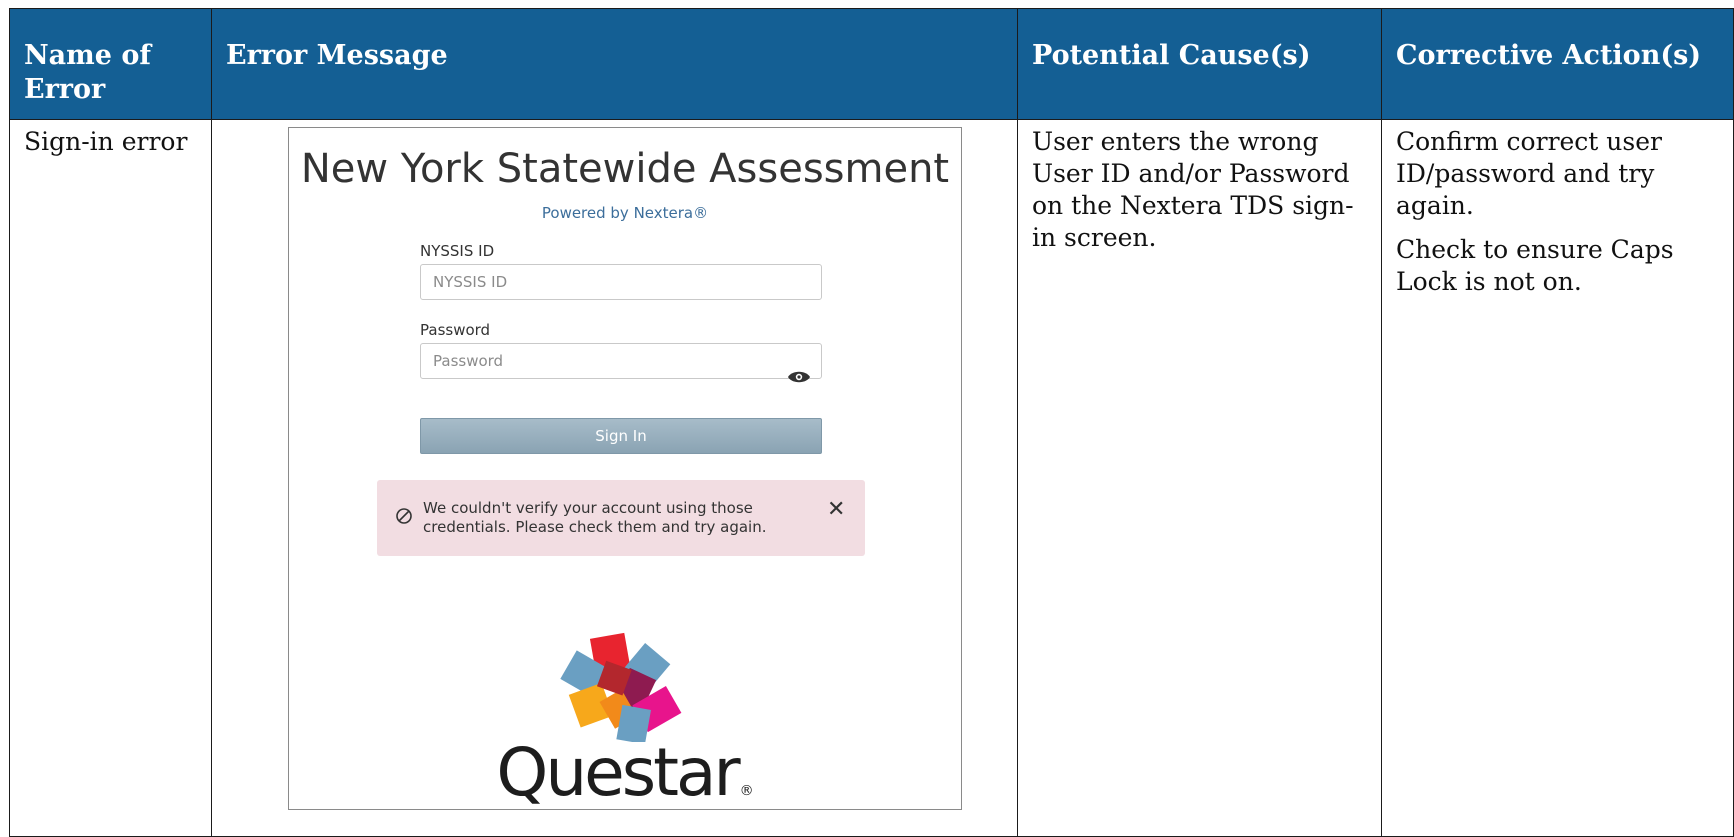  I want to click on questar-pinwheel-logo, so click(624, 684).